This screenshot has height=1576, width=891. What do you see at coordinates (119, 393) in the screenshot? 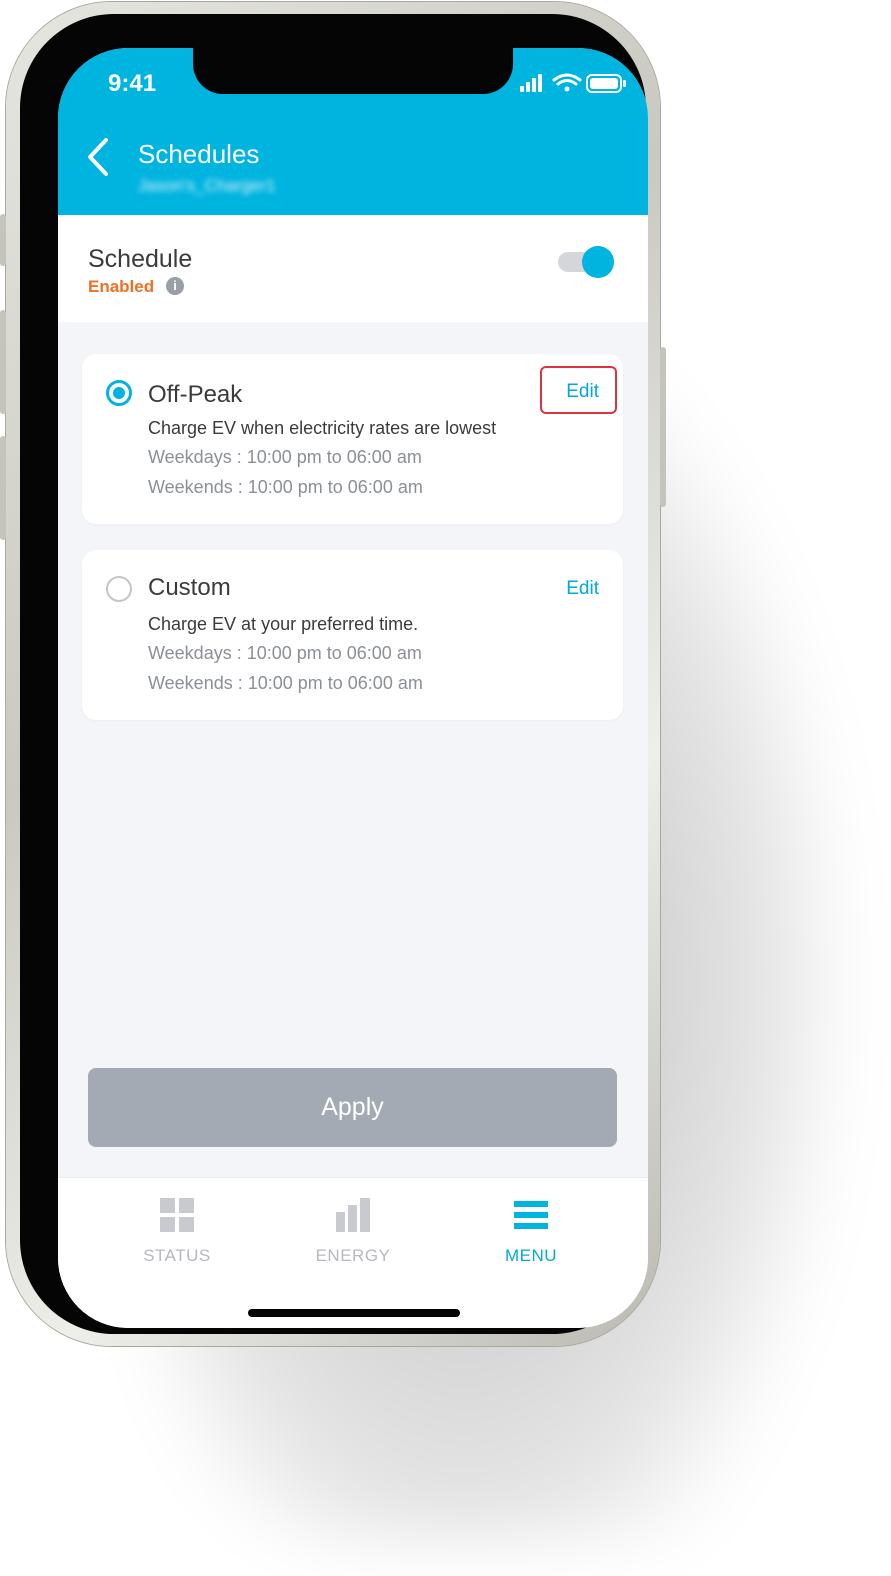
I see `off-peak-radio` at bounding box center [119, 393].